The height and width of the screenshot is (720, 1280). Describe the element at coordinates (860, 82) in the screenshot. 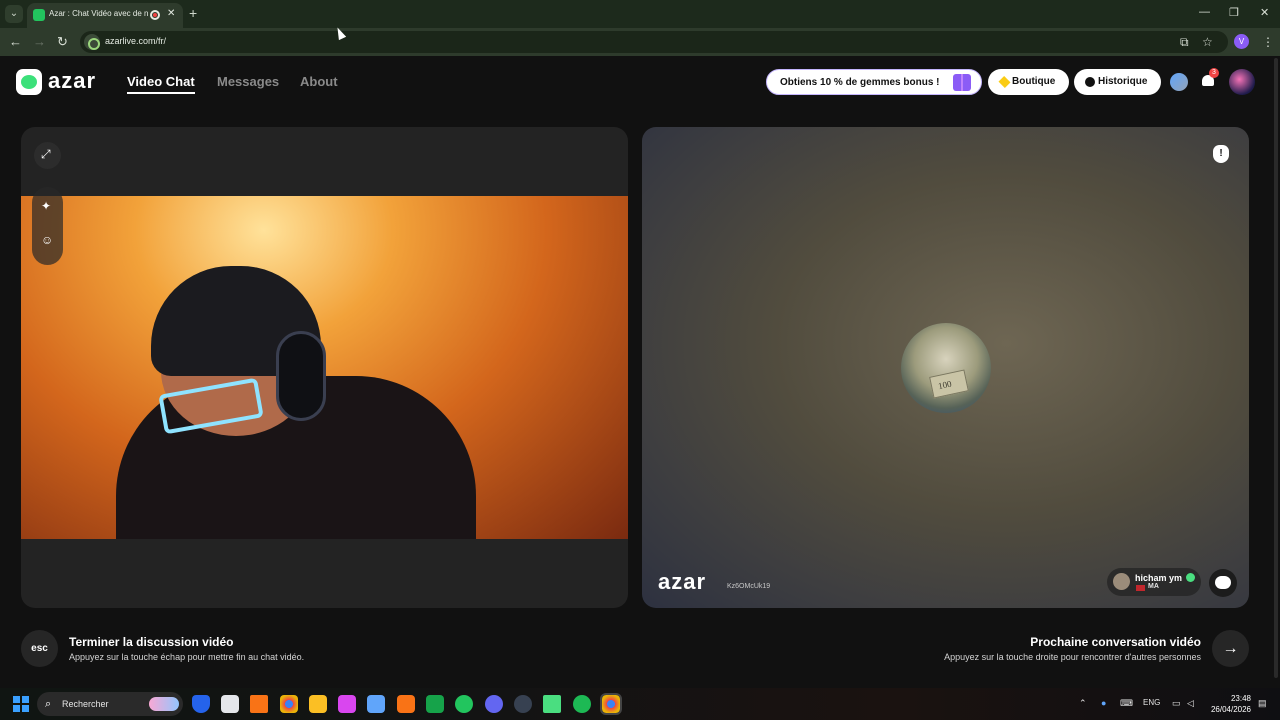

I see `promo-label: Obtiens 10 % de gemmes bonus !` at that location.